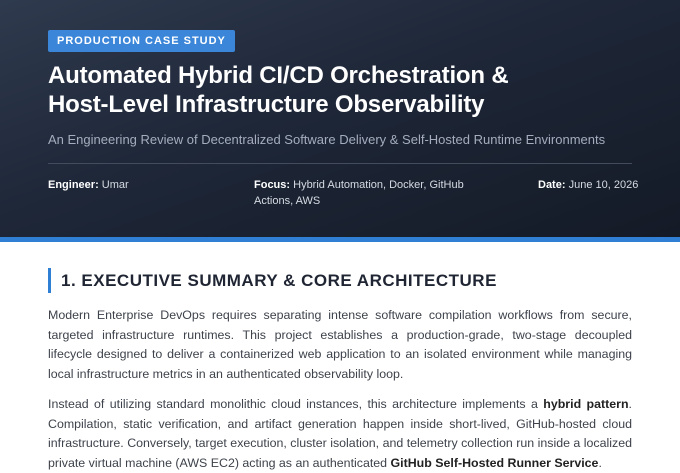 This screenshot has height=473, width=680. I want to click on para2-text-3: ., so click(600, 462).